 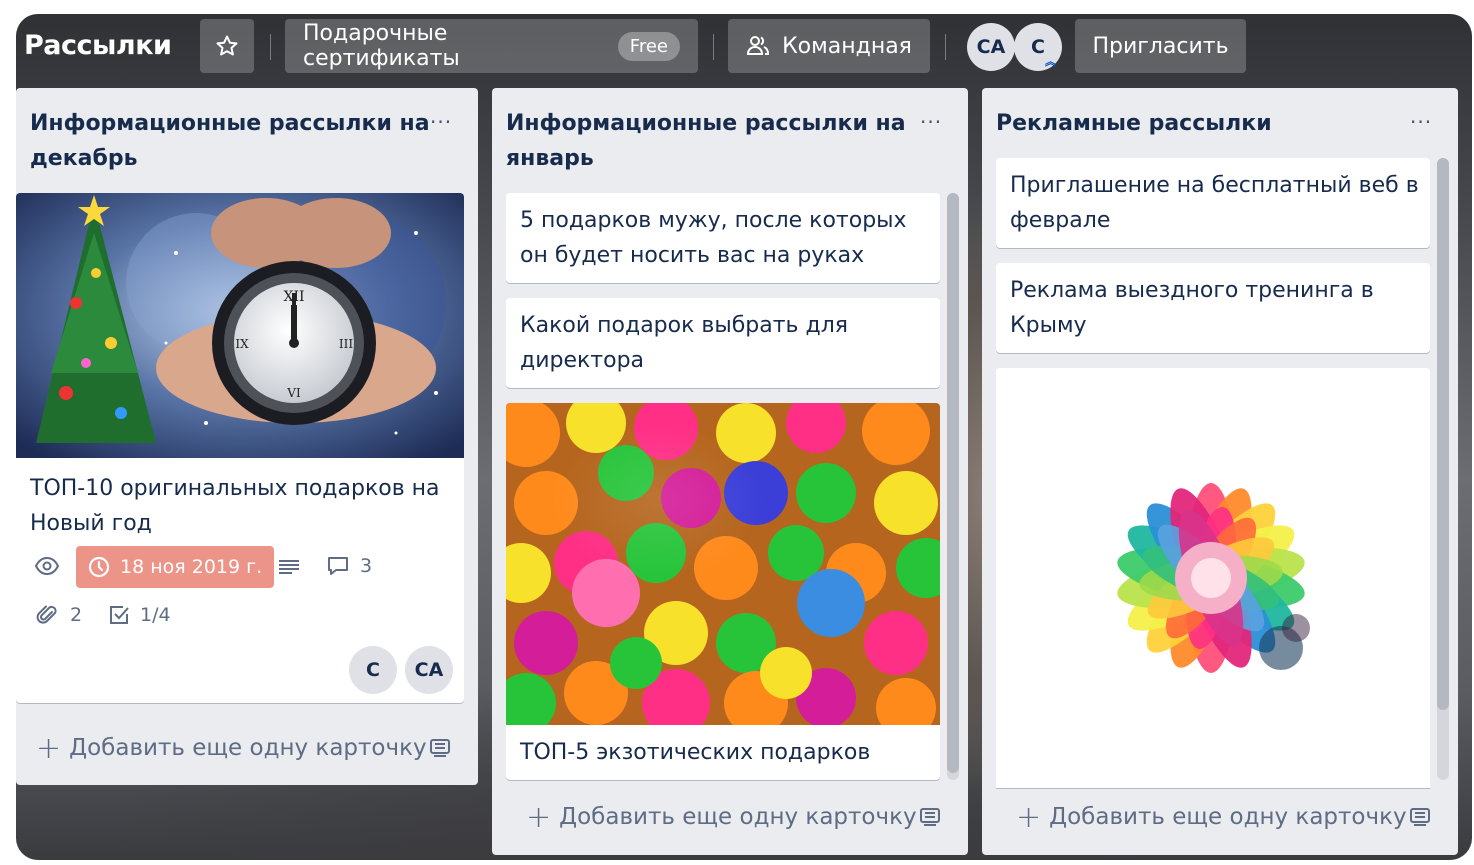 What do you see at coordinates (47, 566) in the screenshot?
I see `watch-eye-icon` at bounding box center [47, 566].